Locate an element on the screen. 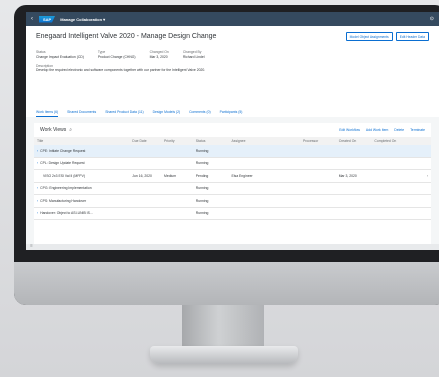 The image size is (439, 377). attribute-label: Changed By is located at coordinates (192, 52).